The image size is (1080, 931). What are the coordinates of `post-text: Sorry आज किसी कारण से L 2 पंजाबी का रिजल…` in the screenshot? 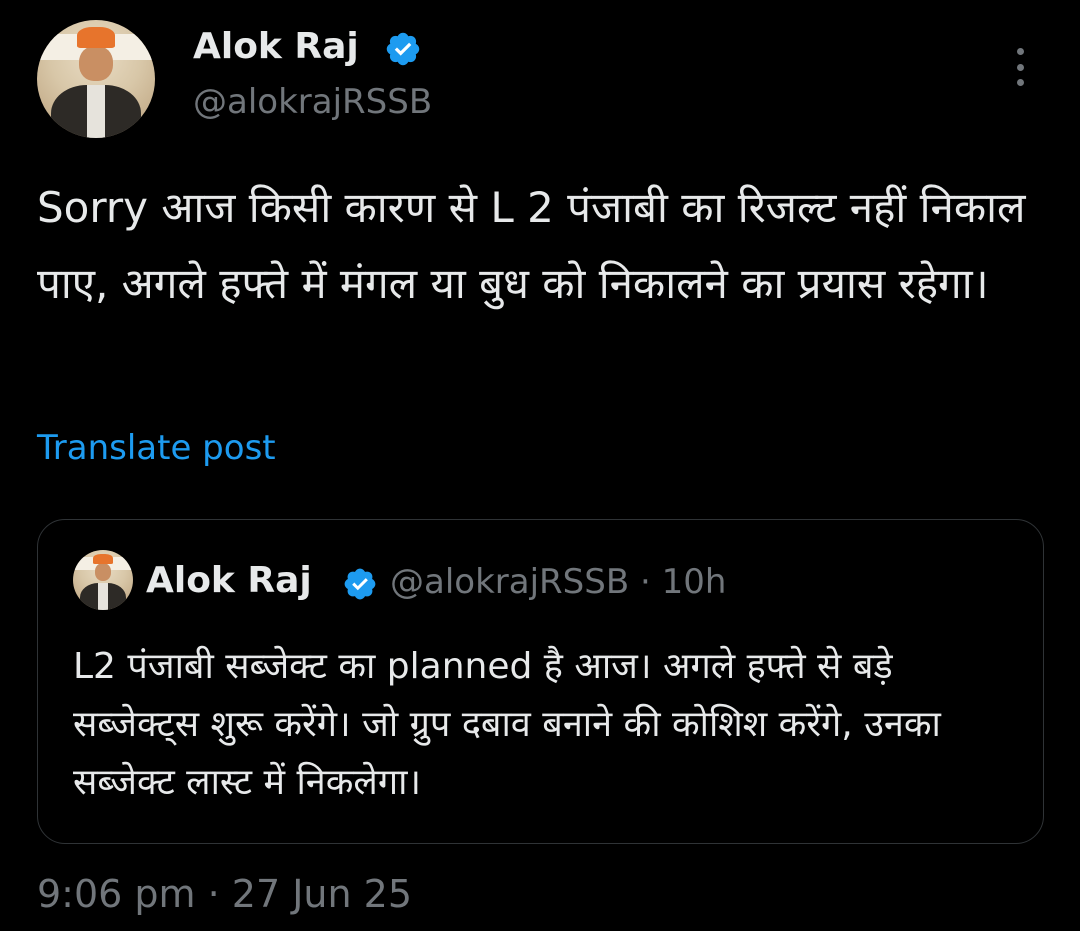 It's located at (531, 245).